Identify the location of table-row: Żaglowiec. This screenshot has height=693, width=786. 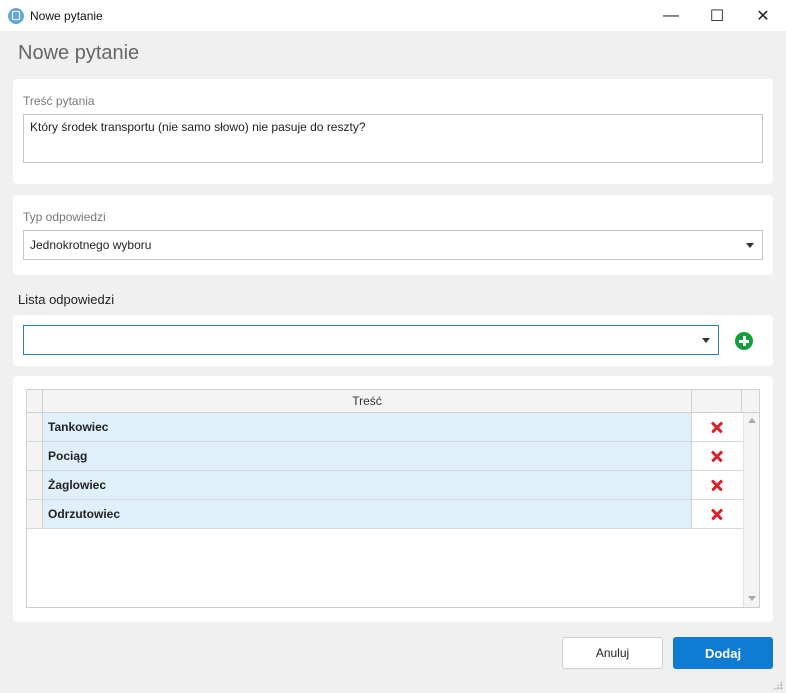
(385, 485).